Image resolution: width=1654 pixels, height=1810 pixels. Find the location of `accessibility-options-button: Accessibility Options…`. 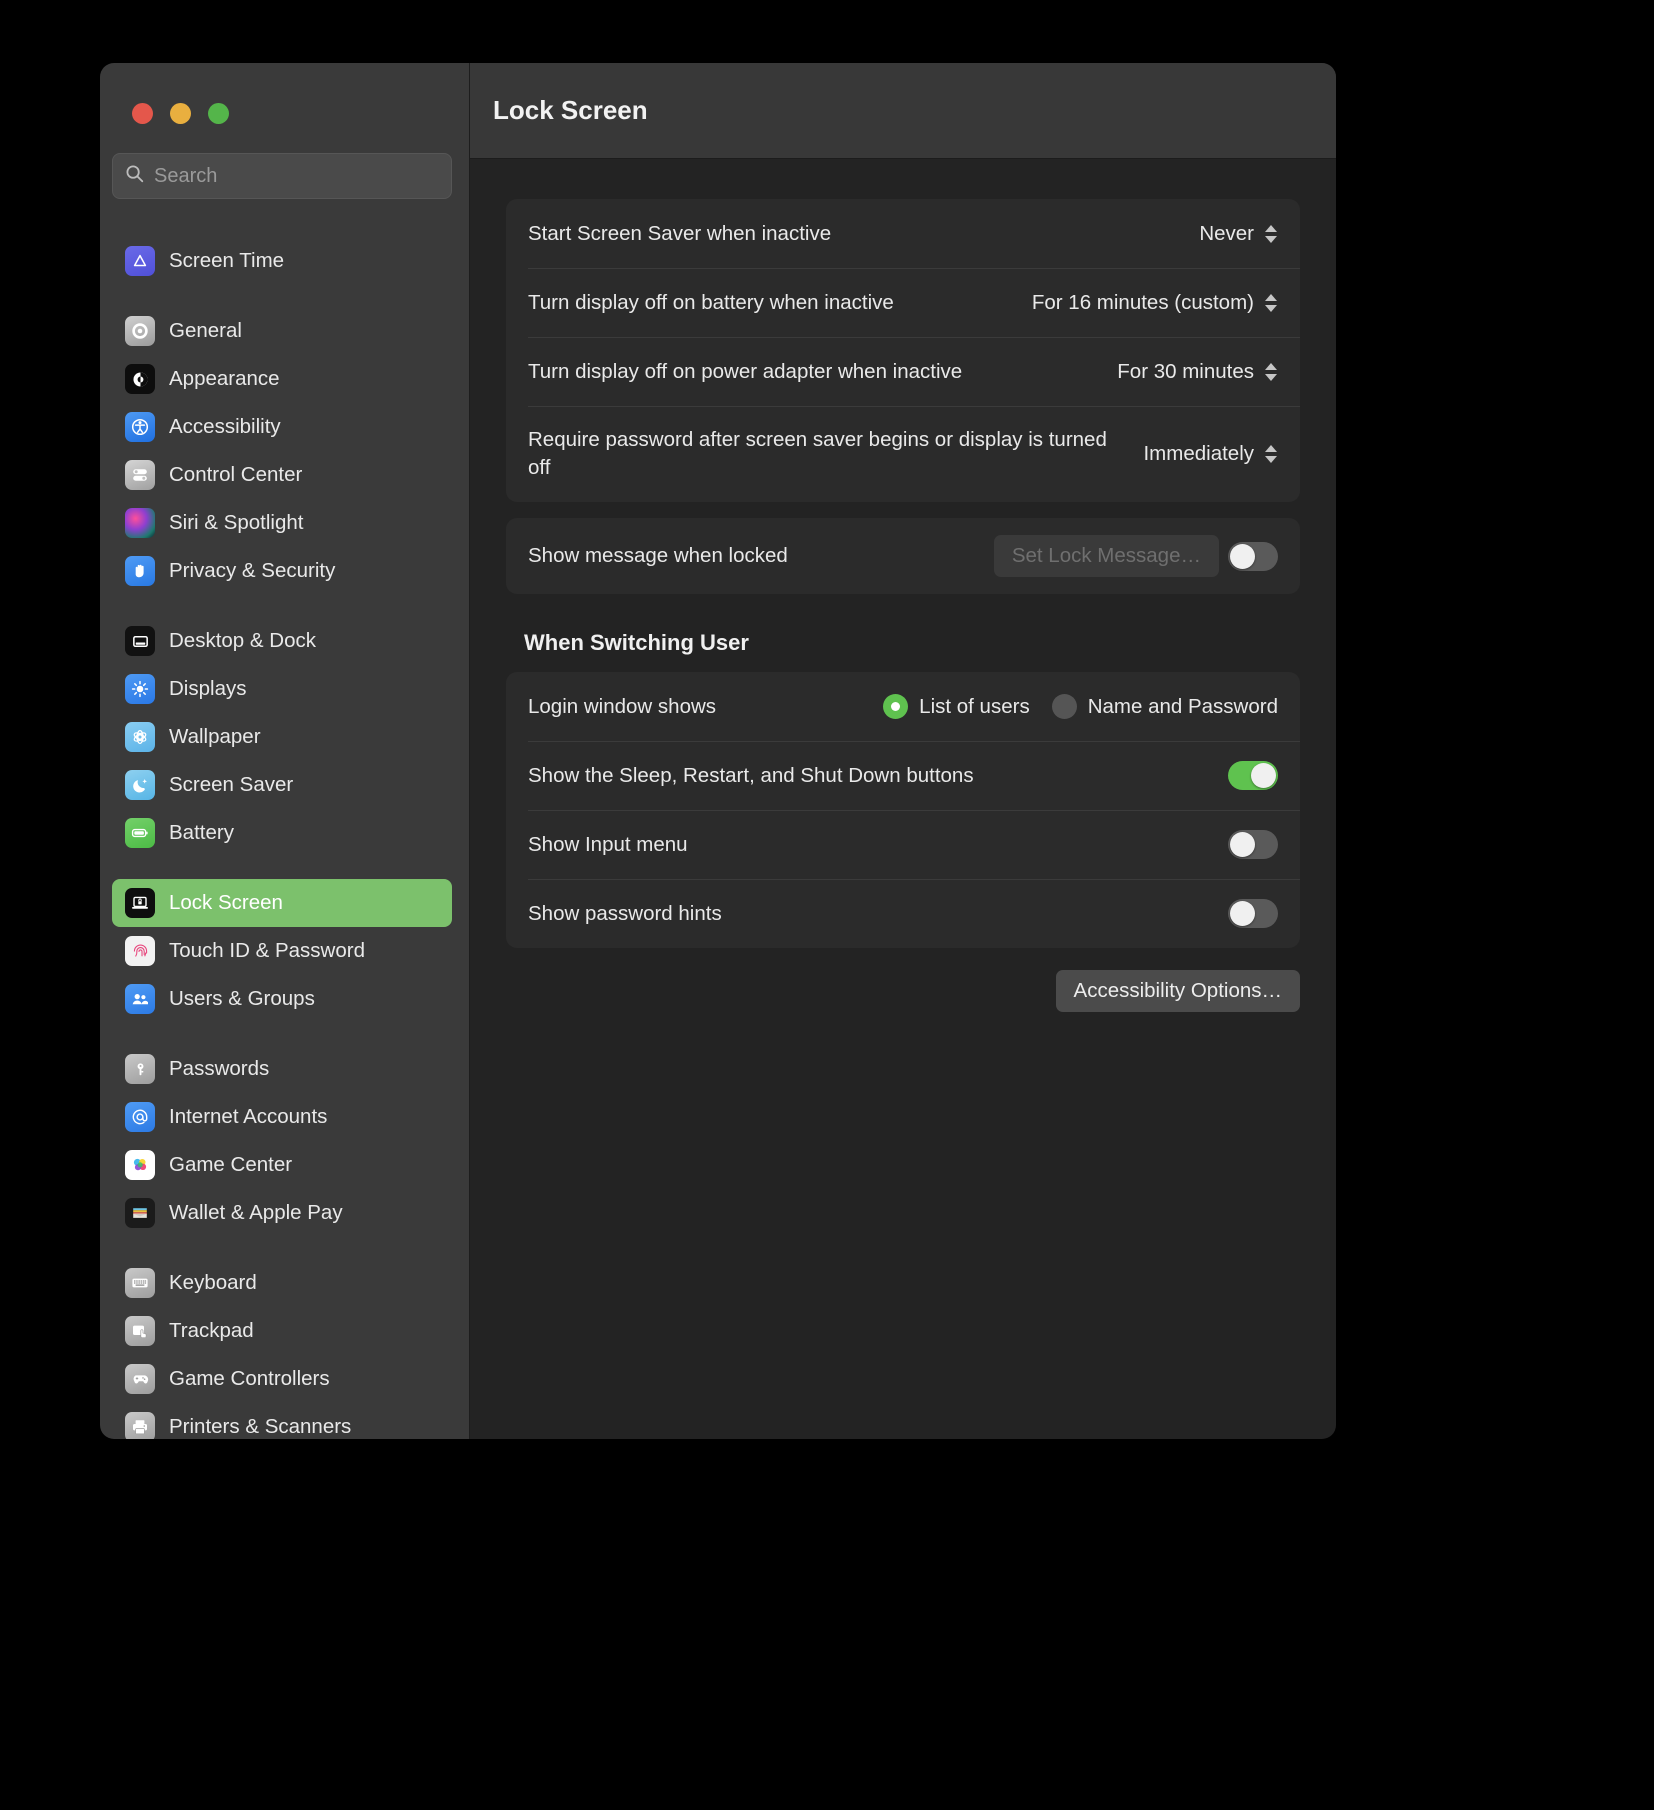

accessibility-options-button: Accessibility Options… is located at coordinates (1177, 991).